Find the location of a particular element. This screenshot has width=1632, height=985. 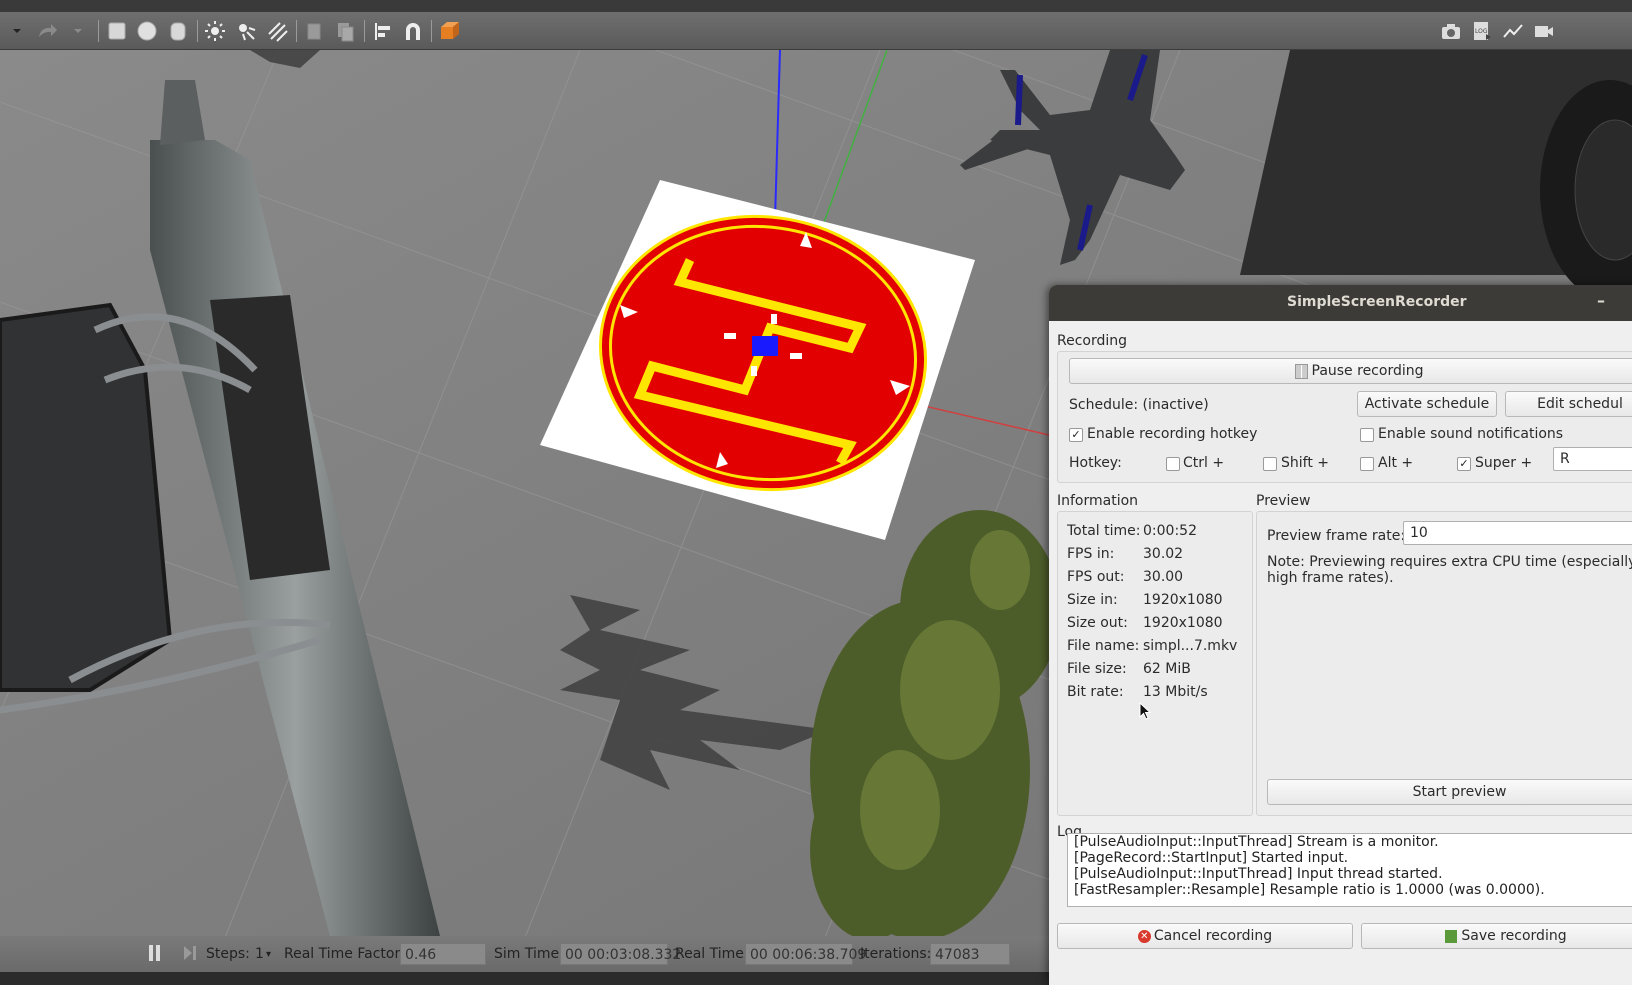

steps-spinner-icon: ▾ is located at coordinates (268, 954).